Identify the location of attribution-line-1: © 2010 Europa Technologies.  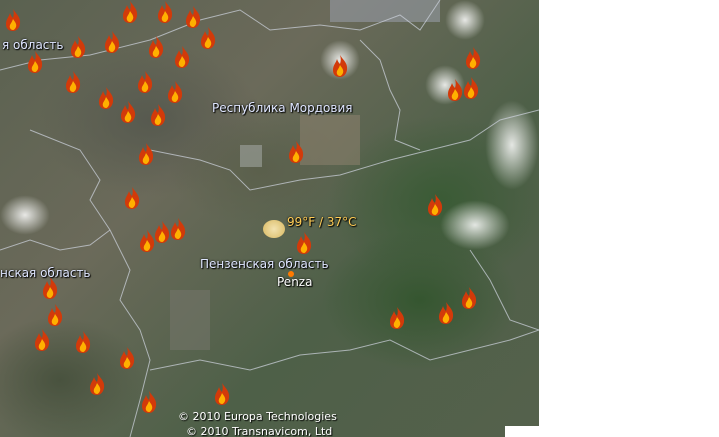
(257, 416).